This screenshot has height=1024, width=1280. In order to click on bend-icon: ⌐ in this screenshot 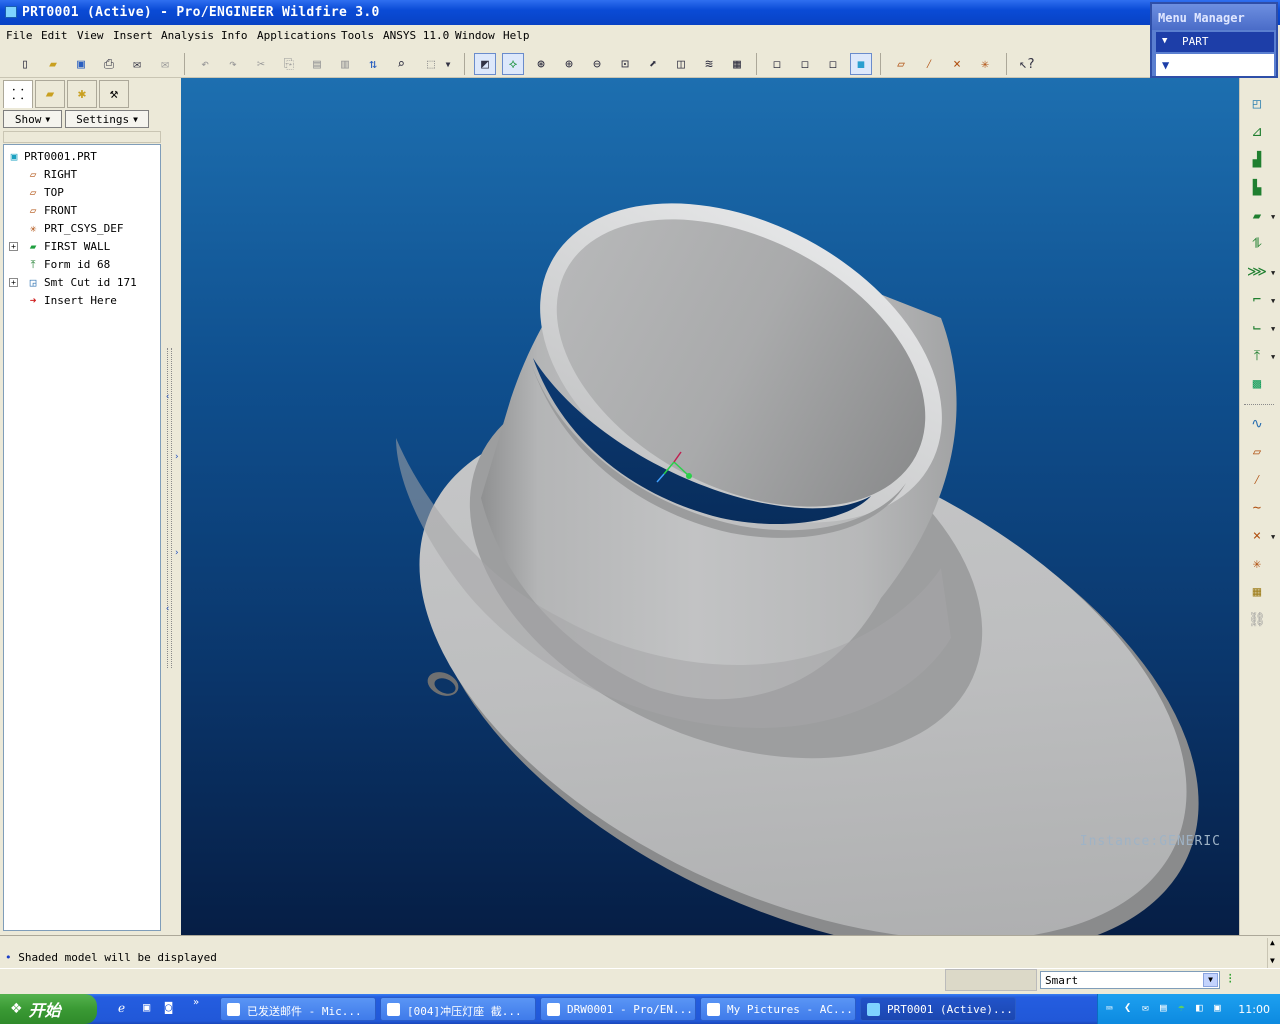, I will do `click(1257, 300)`.